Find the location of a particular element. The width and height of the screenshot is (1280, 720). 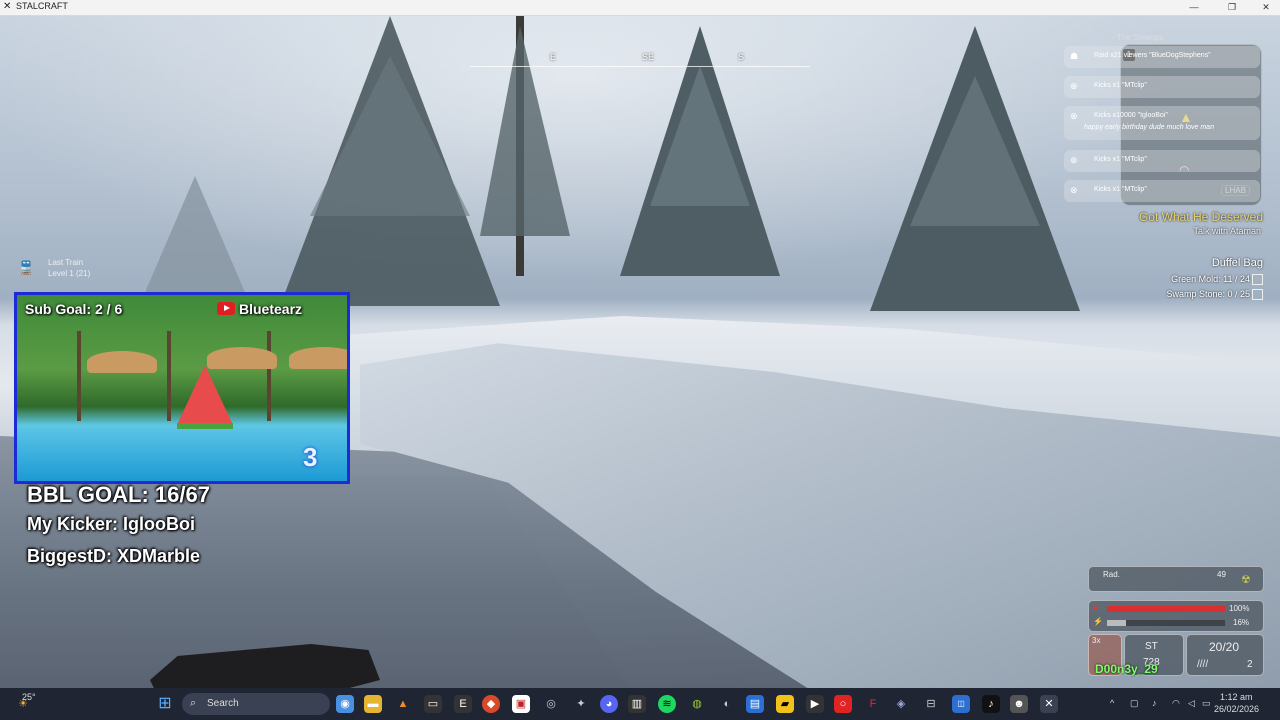

app-icon: ◐ is located at coordinates (727, 704).